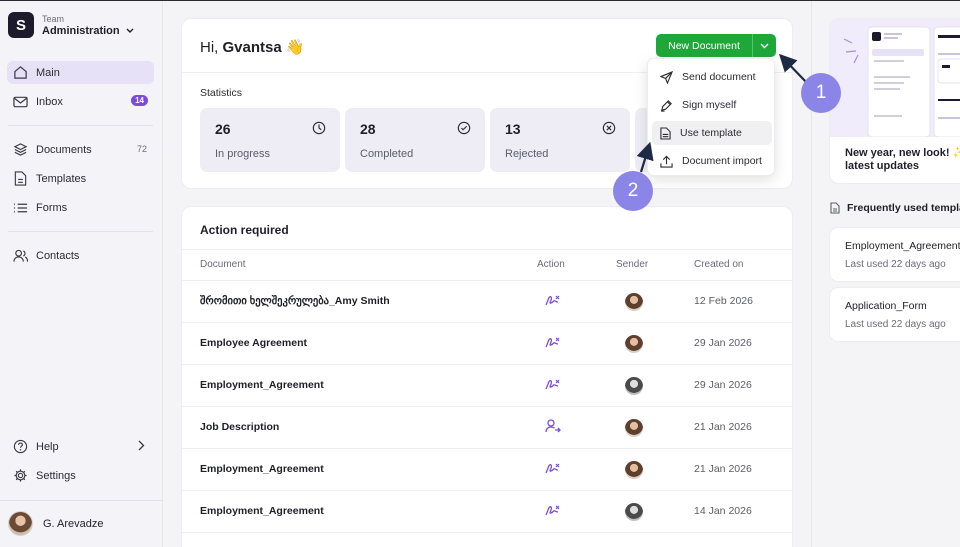 The width and height of the screenshot is (960, 547). I want to click on new-document-dropdown-toggle, so click(764, 46).